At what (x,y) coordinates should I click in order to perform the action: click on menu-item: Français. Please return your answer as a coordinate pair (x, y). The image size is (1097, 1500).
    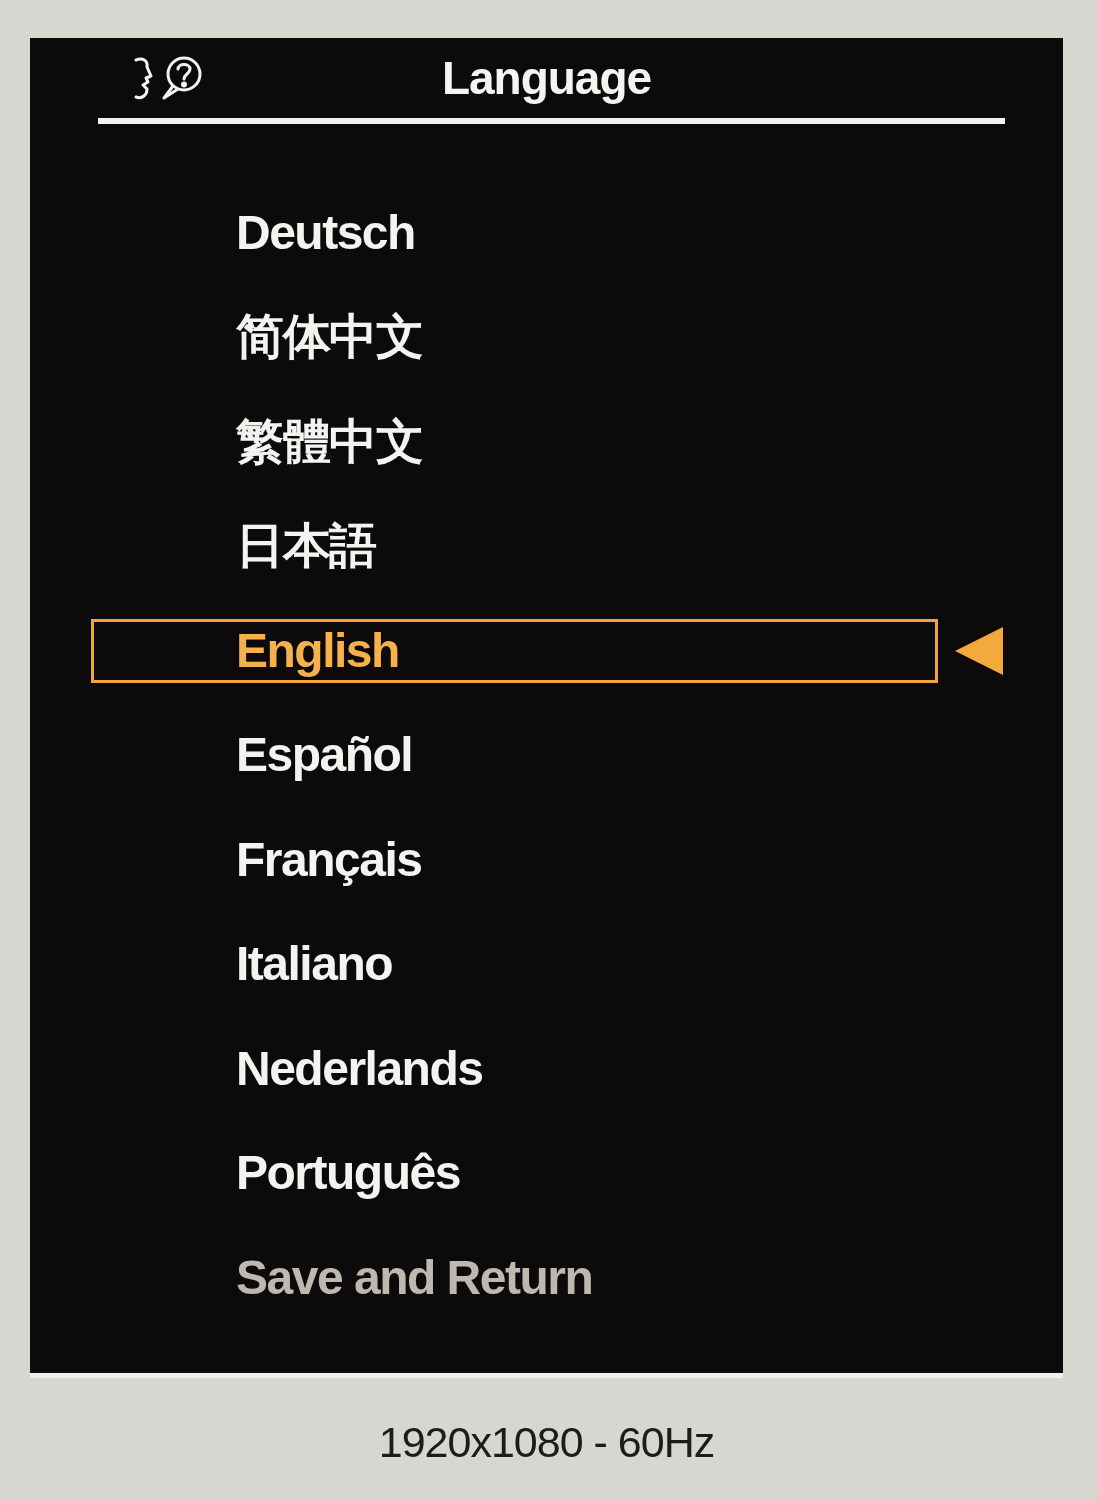
    Looking at the image, I should click on (329, 860).